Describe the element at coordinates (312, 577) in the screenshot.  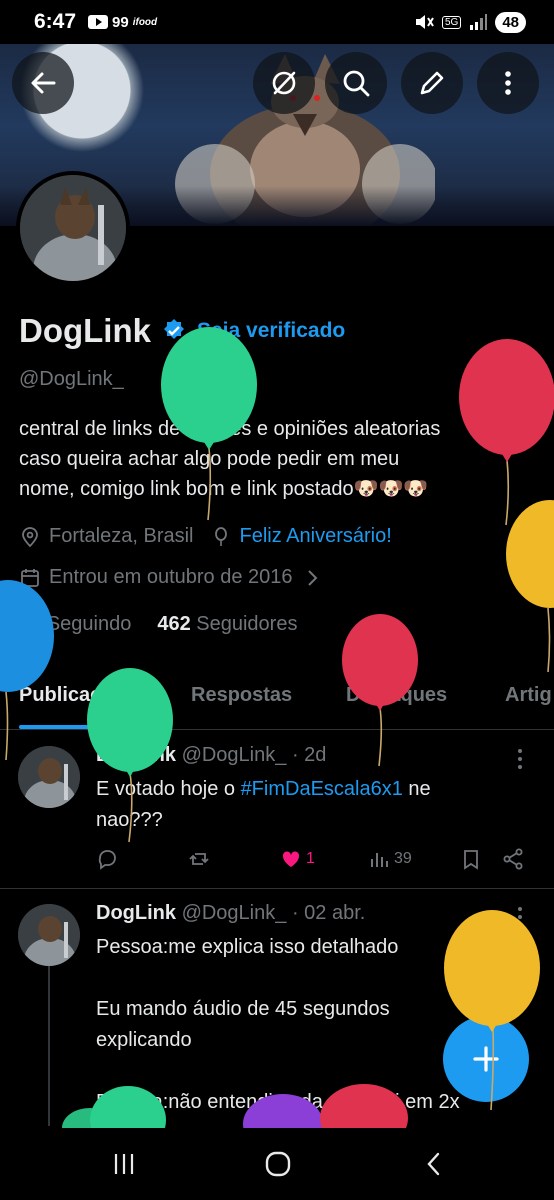
I see `chevron-right-icon` at that location.